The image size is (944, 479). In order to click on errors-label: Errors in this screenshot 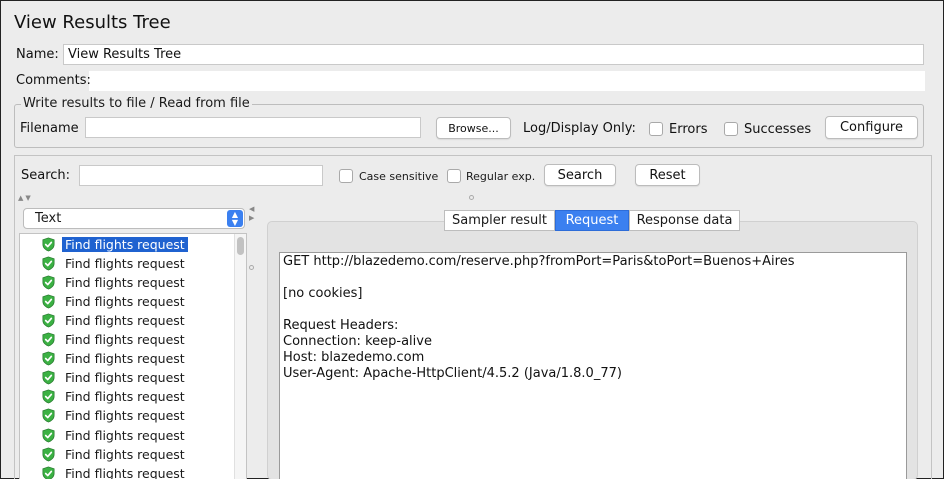, I will do `click(688, 129)`.